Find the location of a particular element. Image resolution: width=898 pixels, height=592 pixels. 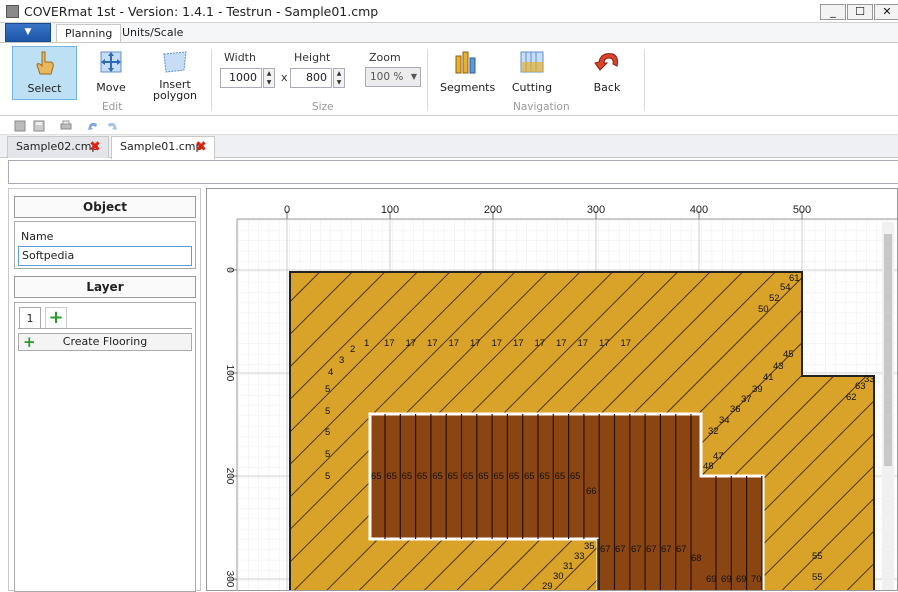

segment-label: 62 is located at coordinates (851, 397).